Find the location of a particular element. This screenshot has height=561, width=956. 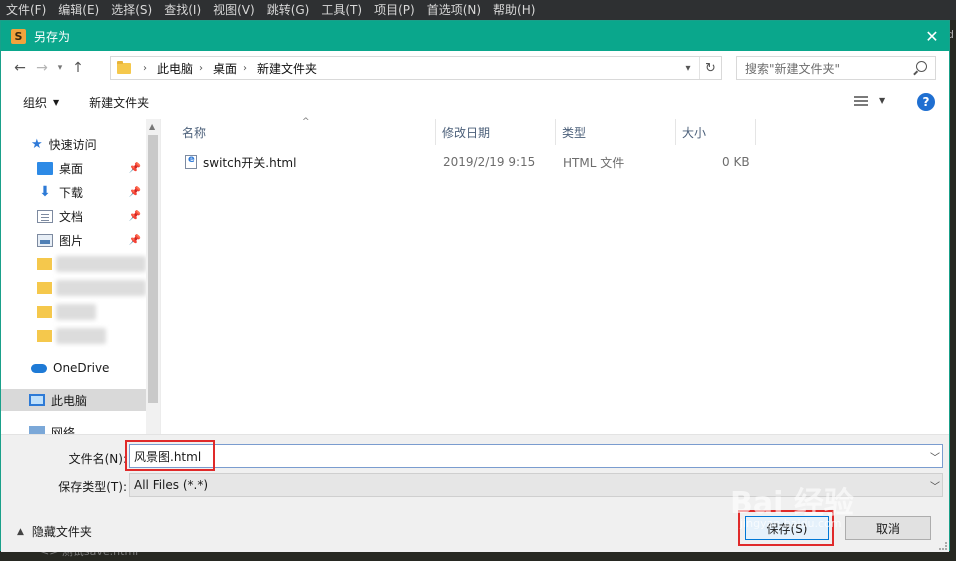

hide-folders-toggle: ▲ 隐藏文件夹 is located at coordinates (54, 531).